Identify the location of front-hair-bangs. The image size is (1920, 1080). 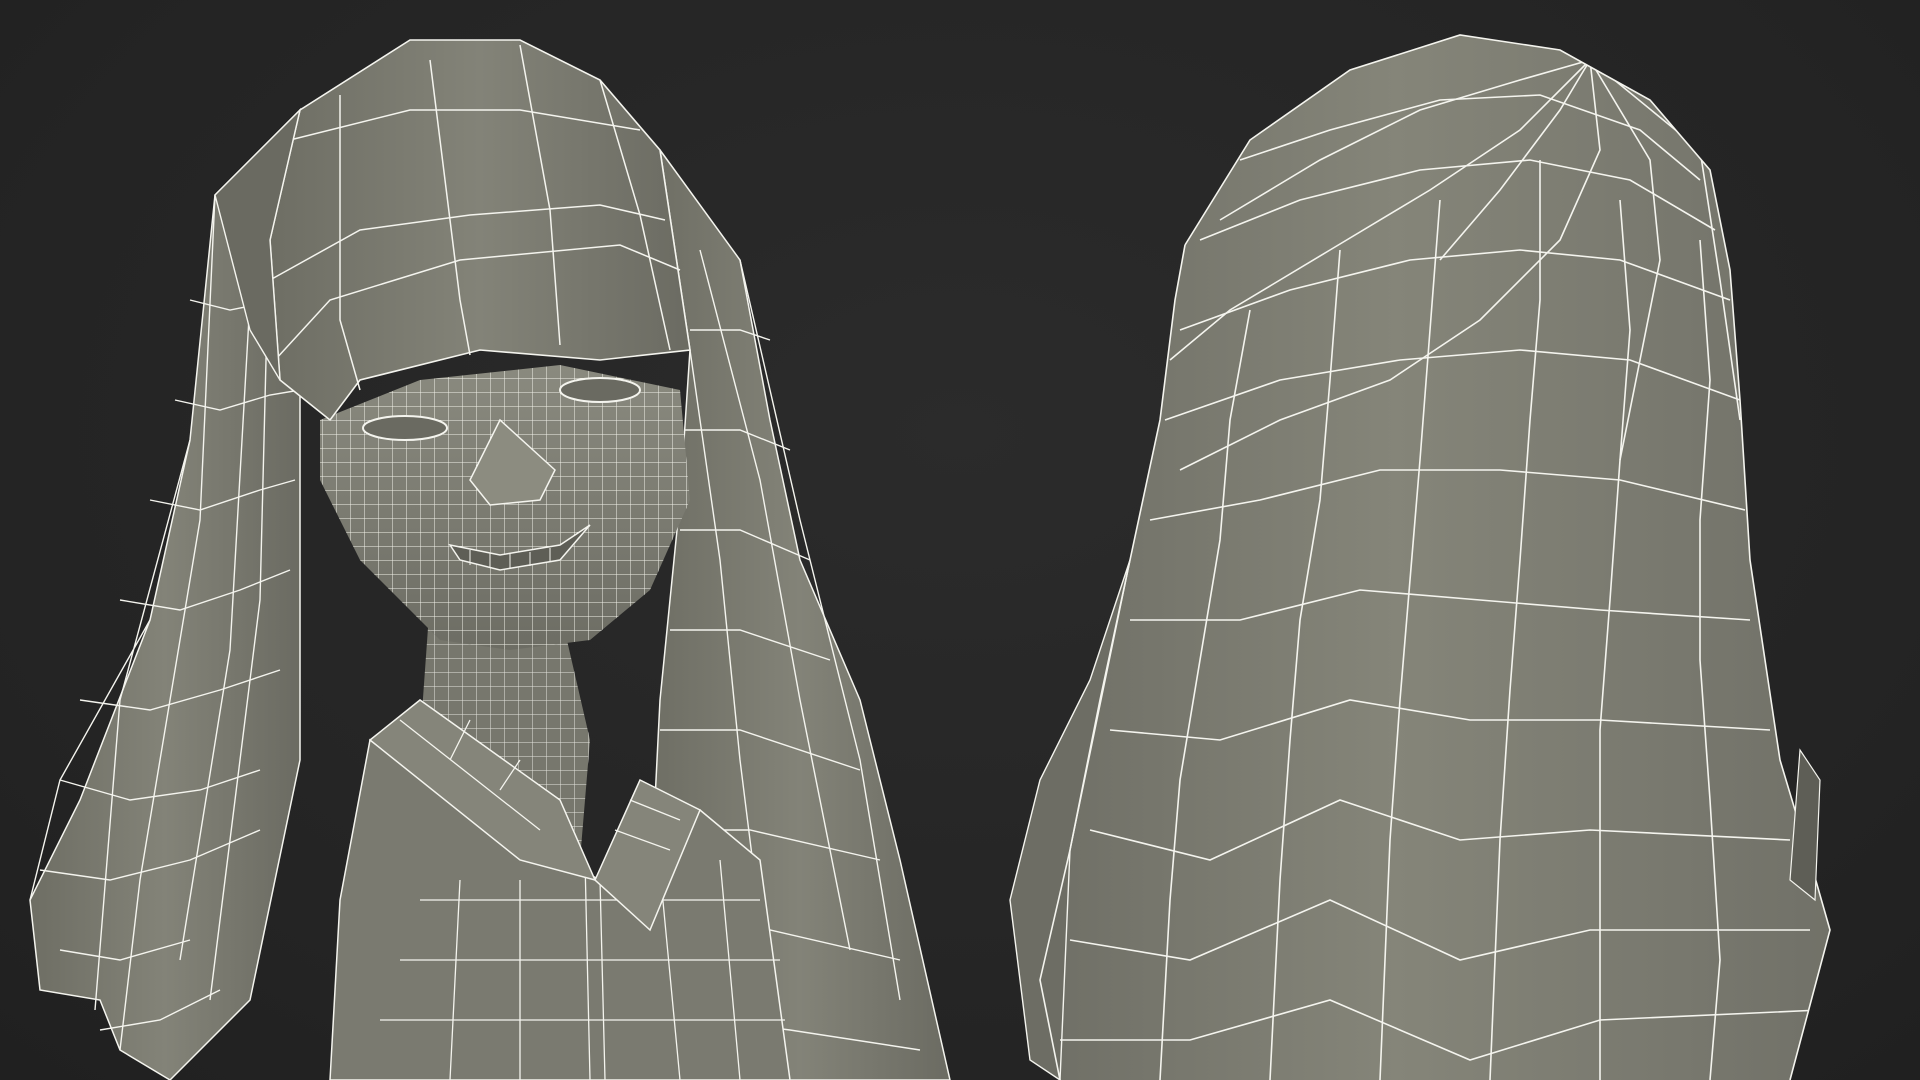
(452, 230).